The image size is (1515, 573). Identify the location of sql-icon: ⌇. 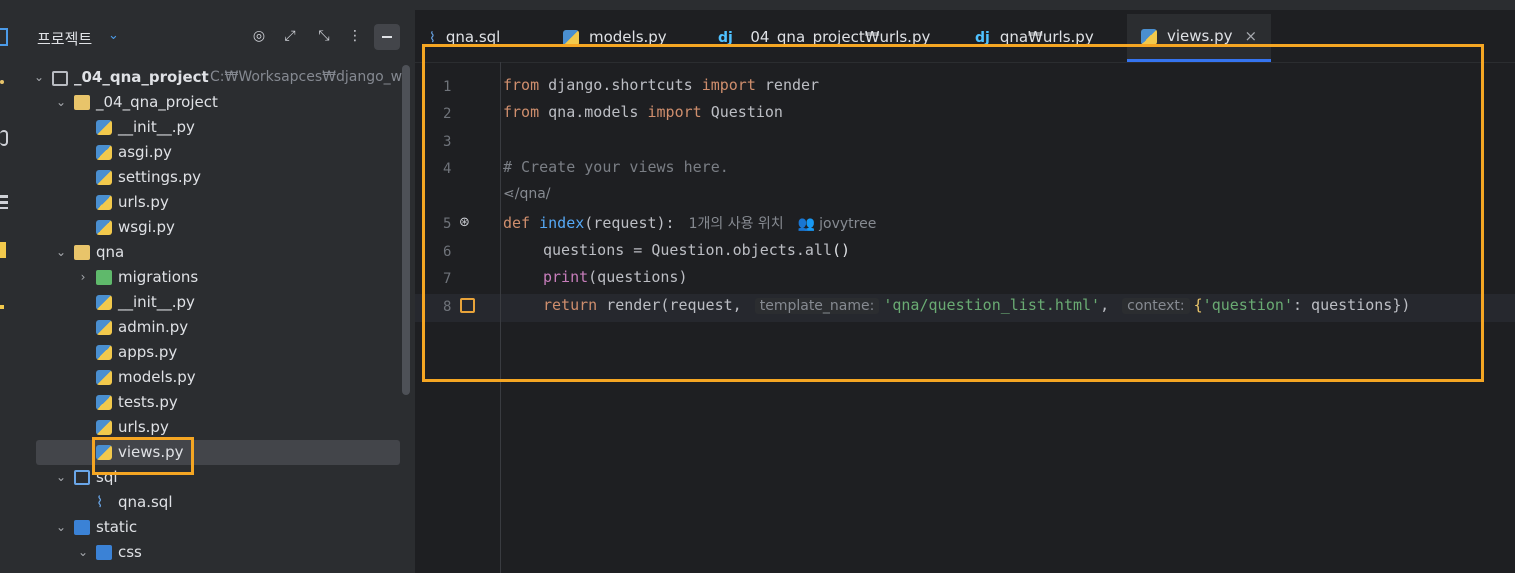
(100, 502).